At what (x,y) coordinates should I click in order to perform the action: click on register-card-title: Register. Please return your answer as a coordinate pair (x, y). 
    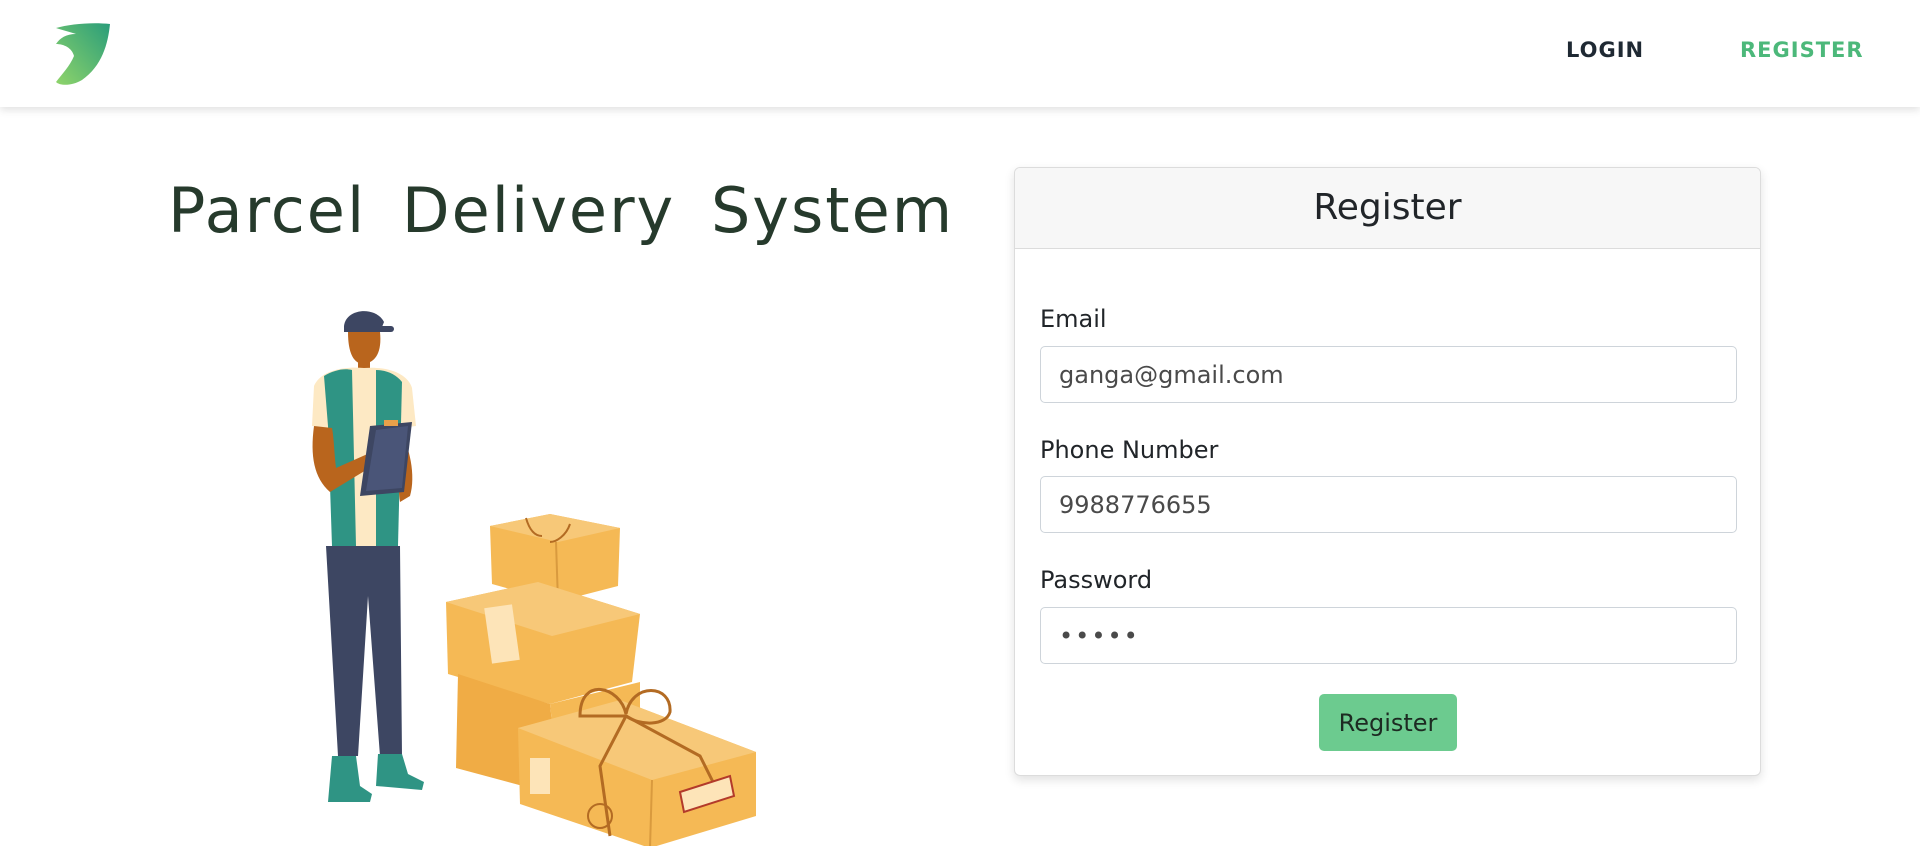
    Looking at the image, I should click on (1387, 208).